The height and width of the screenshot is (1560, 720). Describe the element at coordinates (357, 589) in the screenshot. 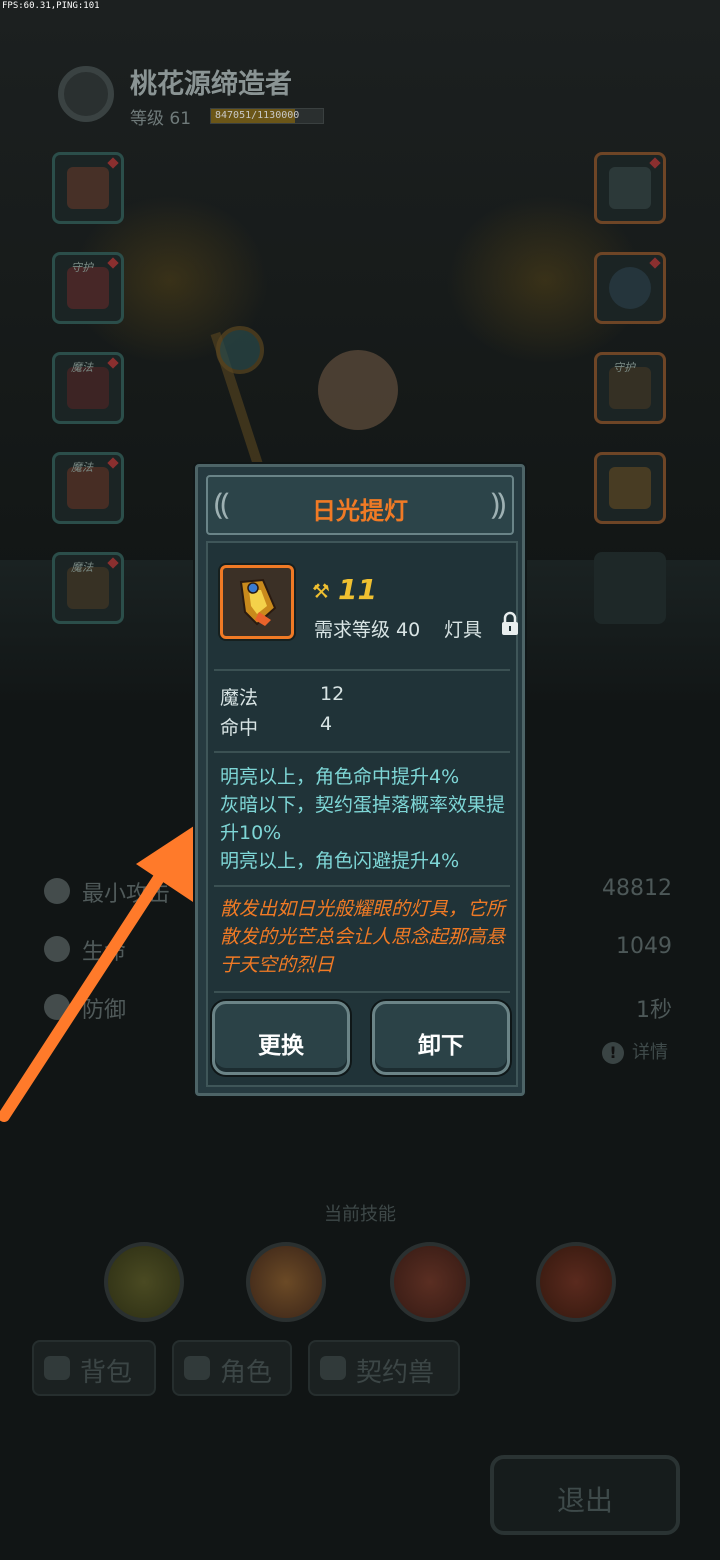

I see `item-power: 11` at that location.